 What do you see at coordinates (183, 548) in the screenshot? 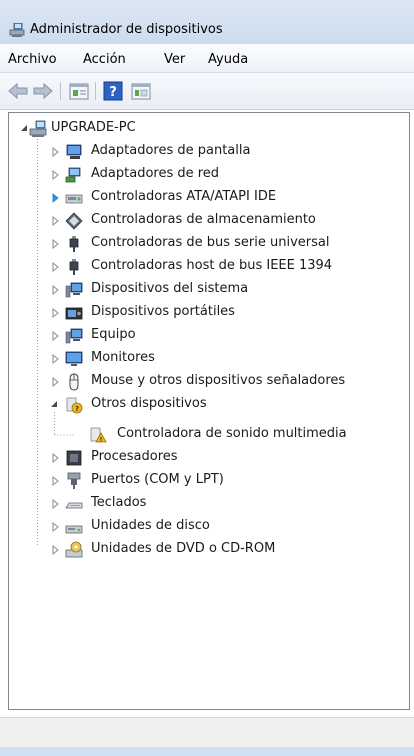
I see `category-label: Unidades de DVD o CD-ROM` at bounding box center [183, 548].